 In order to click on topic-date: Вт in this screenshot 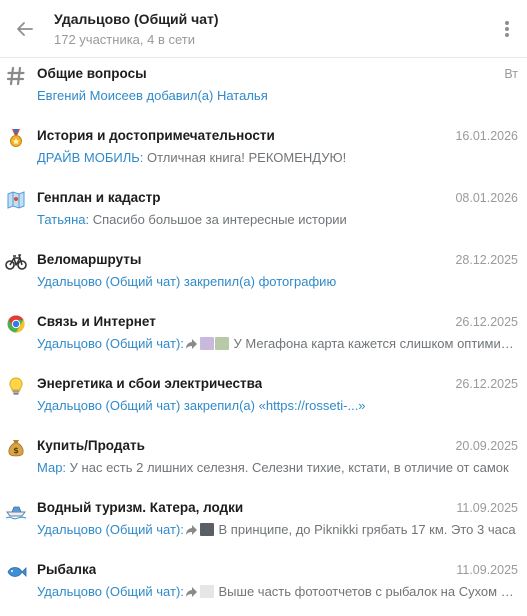, I will do `click(511, 74)`.